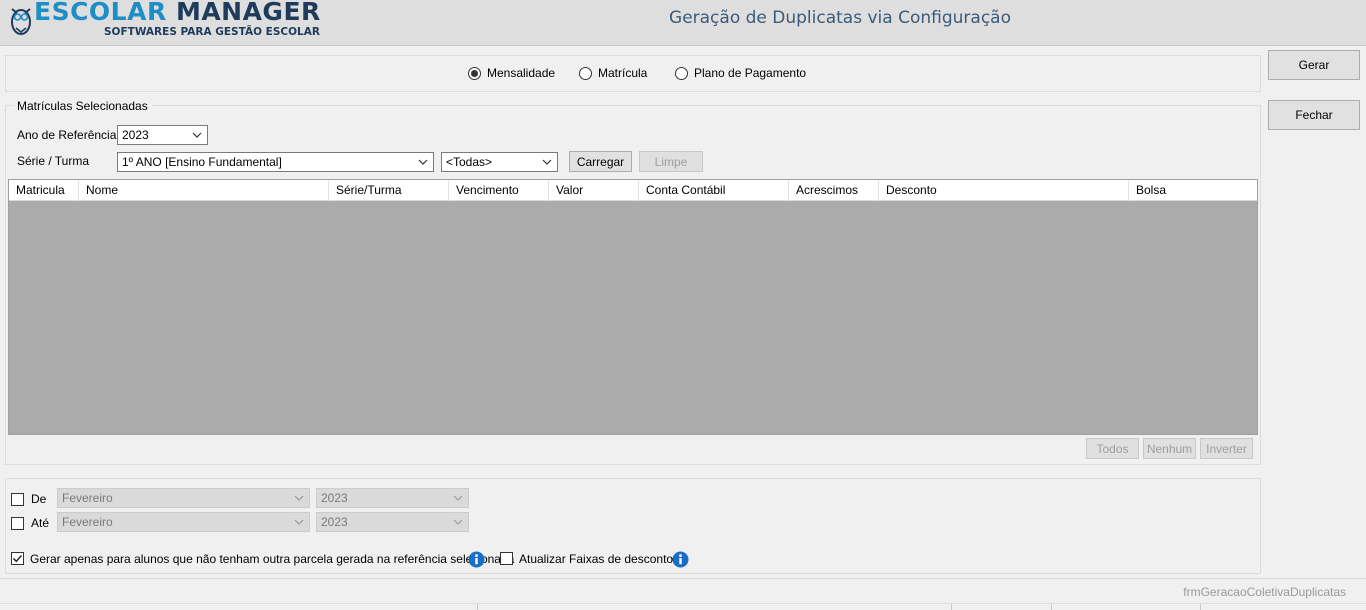 This screenshot has width=1366, height=610. What do you see at coordinates (82, 106) in the screenshot?
I see `matriculas-group-title: Matrículas Selecionadas` at bounding box center [82, 106].